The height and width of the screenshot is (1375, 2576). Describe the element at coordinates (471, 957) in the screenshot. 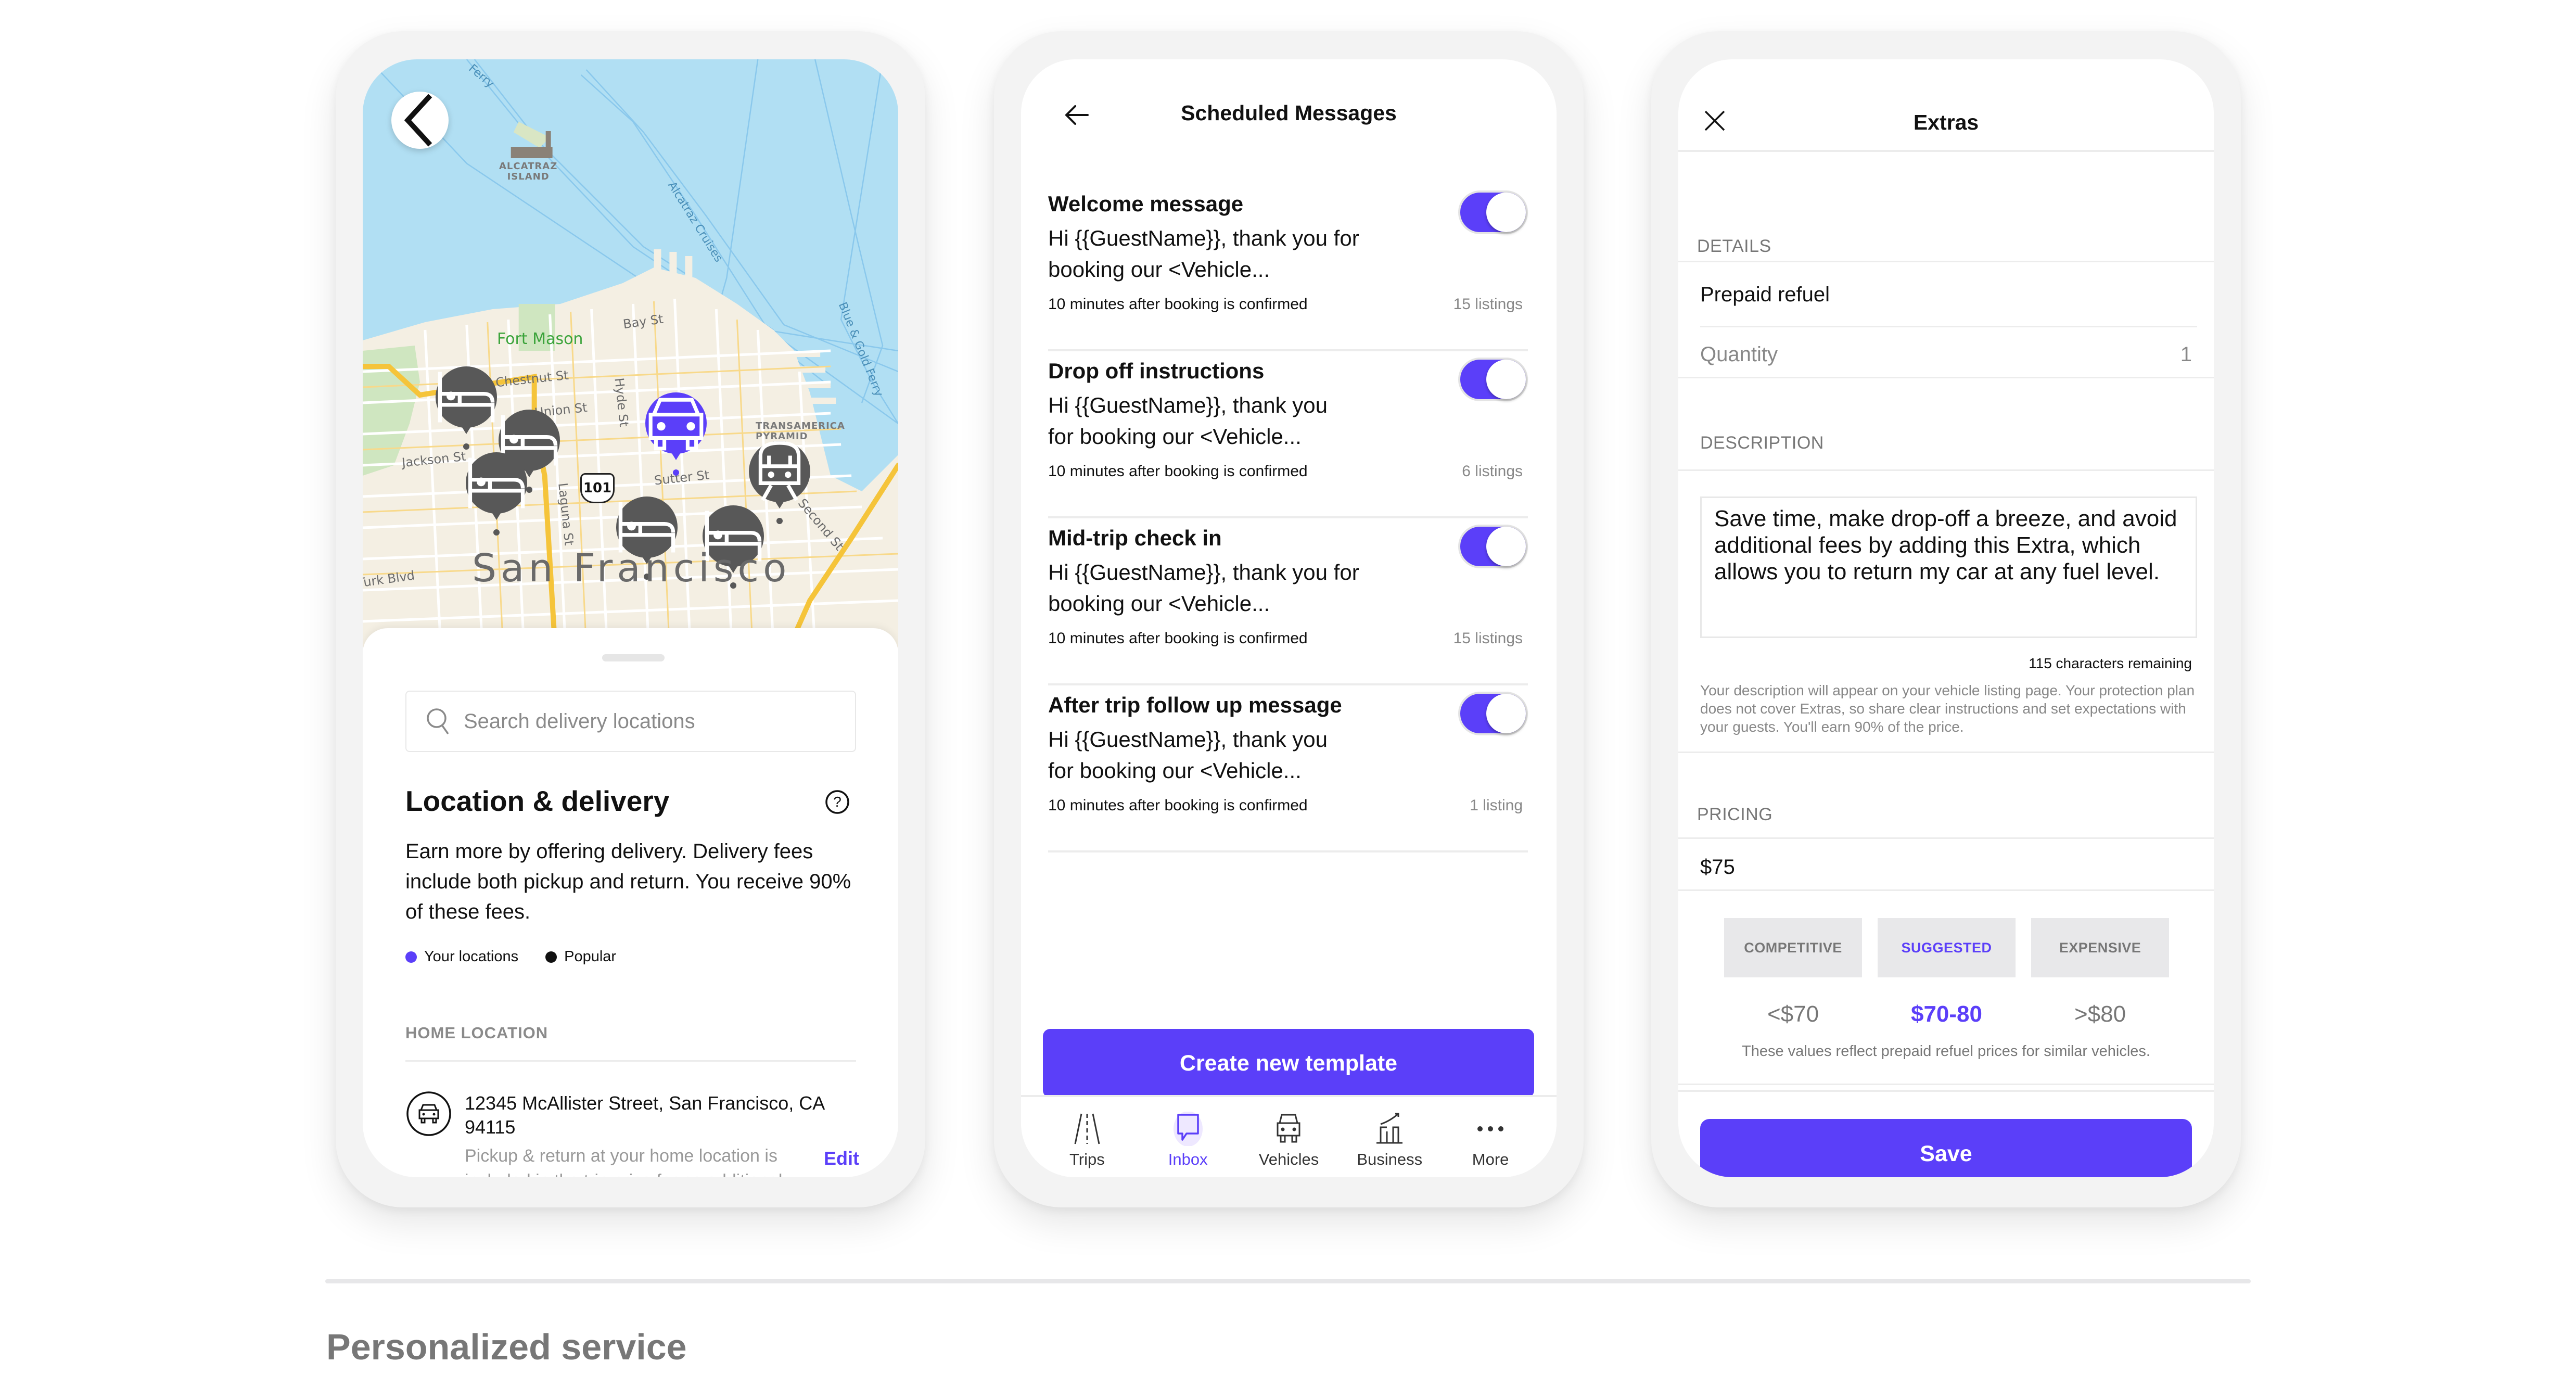

I see `legend-label: Your locations` at that location.